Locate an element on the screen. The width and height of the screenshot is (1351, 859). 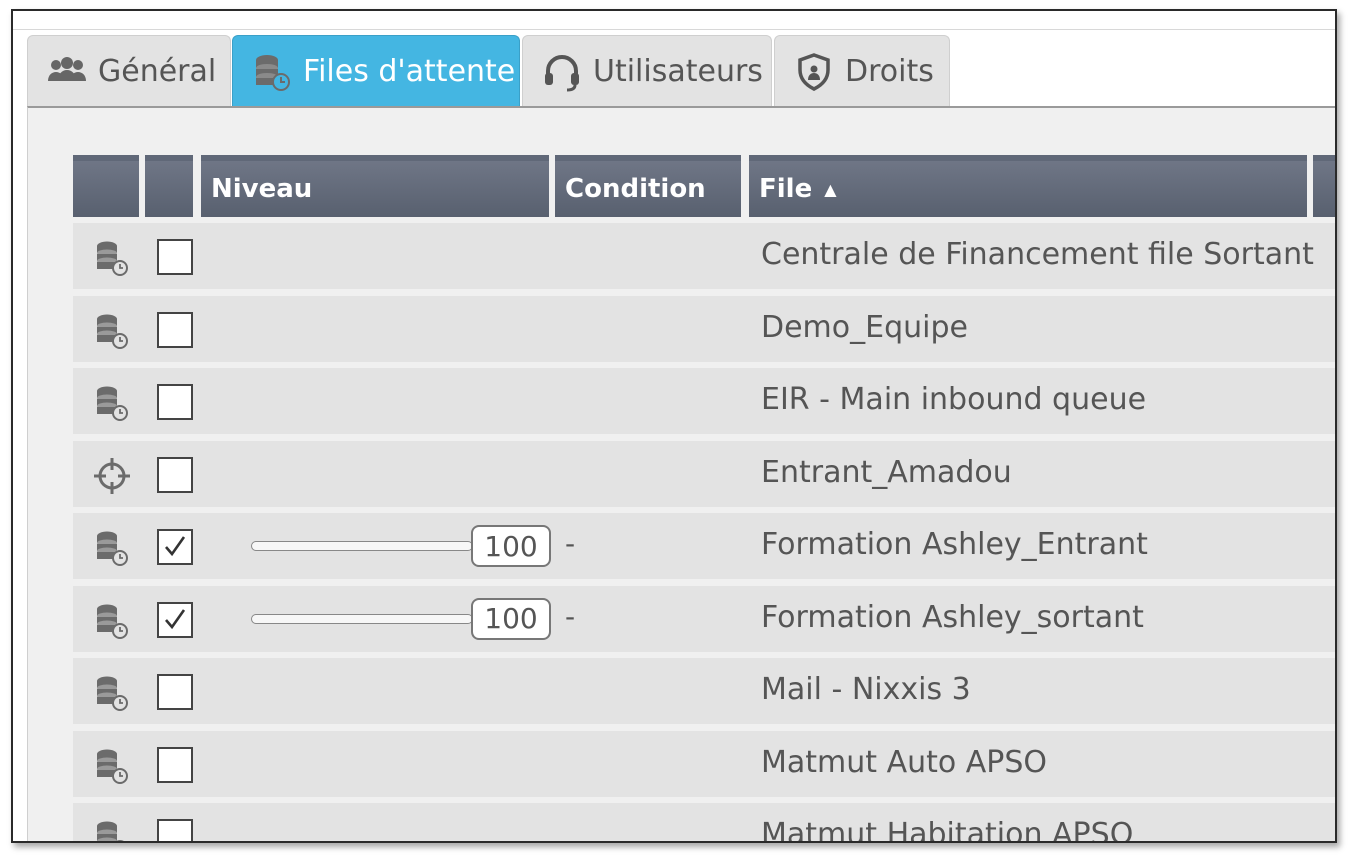
table-row: Matmut Habitation APSO is located at coordinates (704, 823).